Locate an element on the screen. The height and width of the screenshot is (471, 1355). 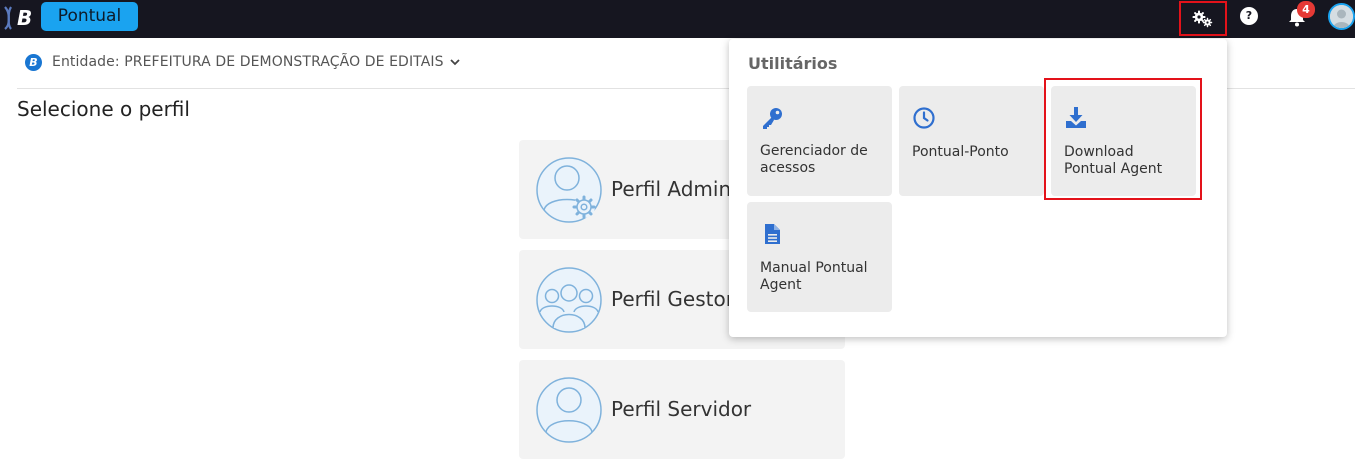
utility-pontual-ponto: Pontual-Ponto is located at coordinates (971, 141).